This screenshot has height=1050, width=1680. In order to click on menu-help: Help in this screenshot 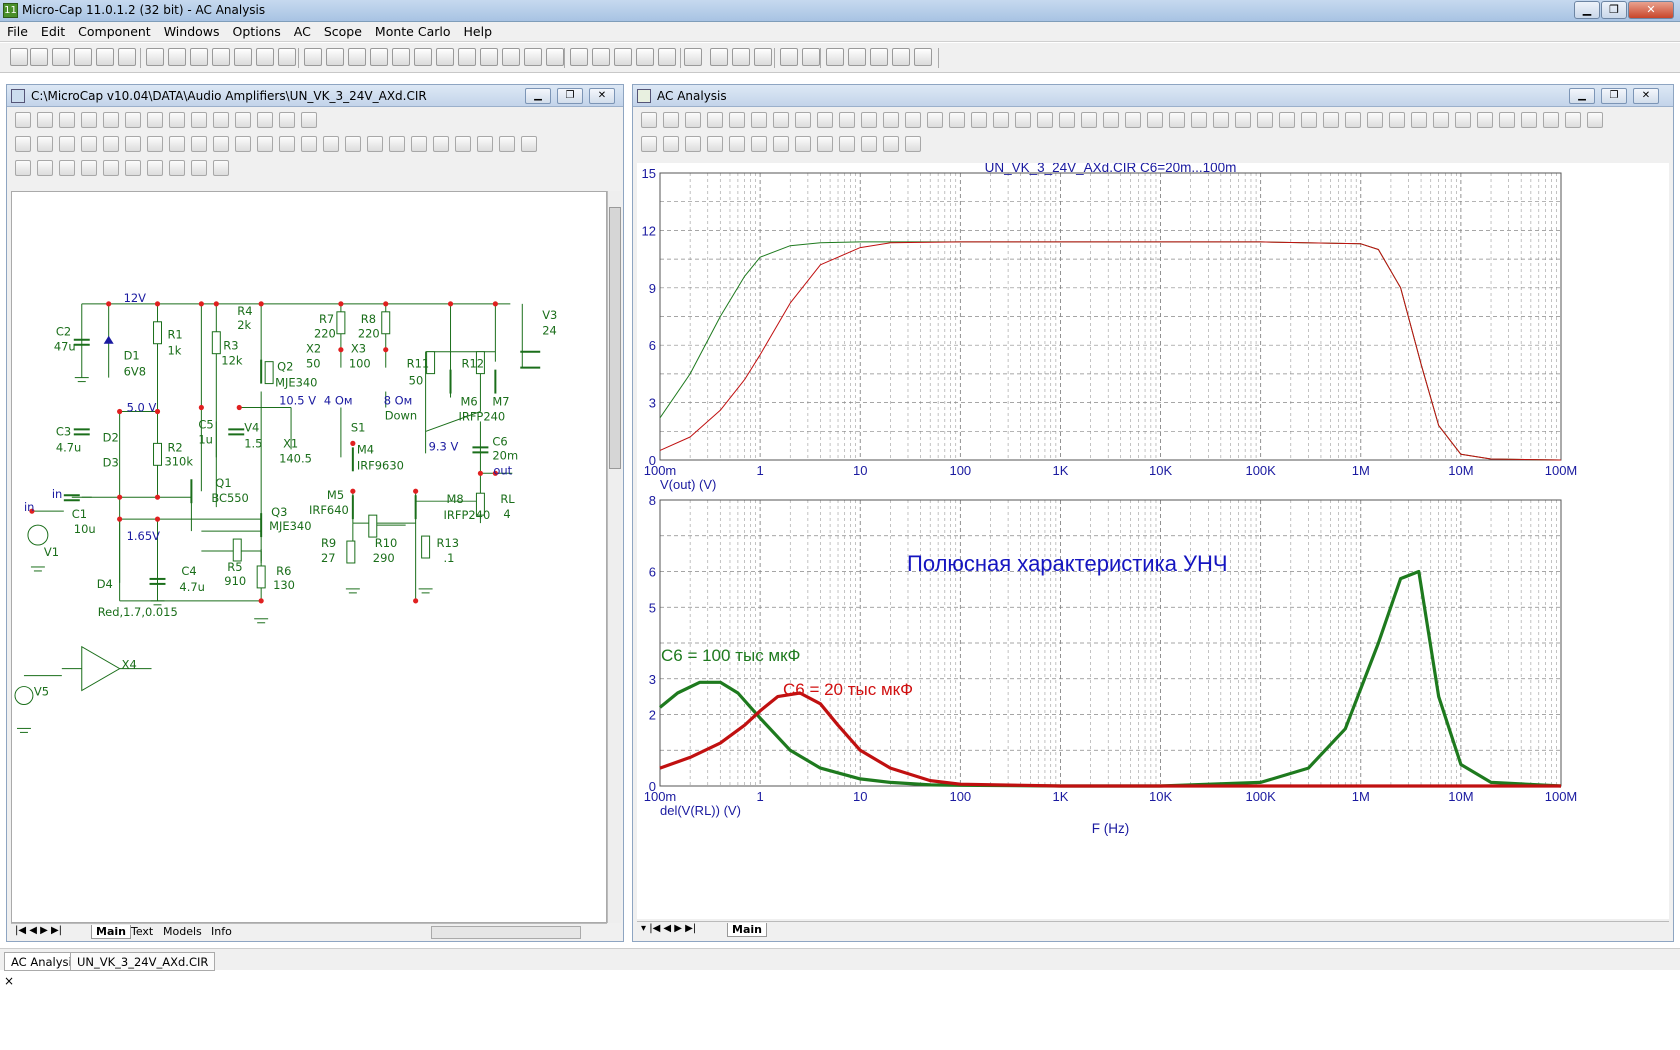, I will do `click(478, 30)`.